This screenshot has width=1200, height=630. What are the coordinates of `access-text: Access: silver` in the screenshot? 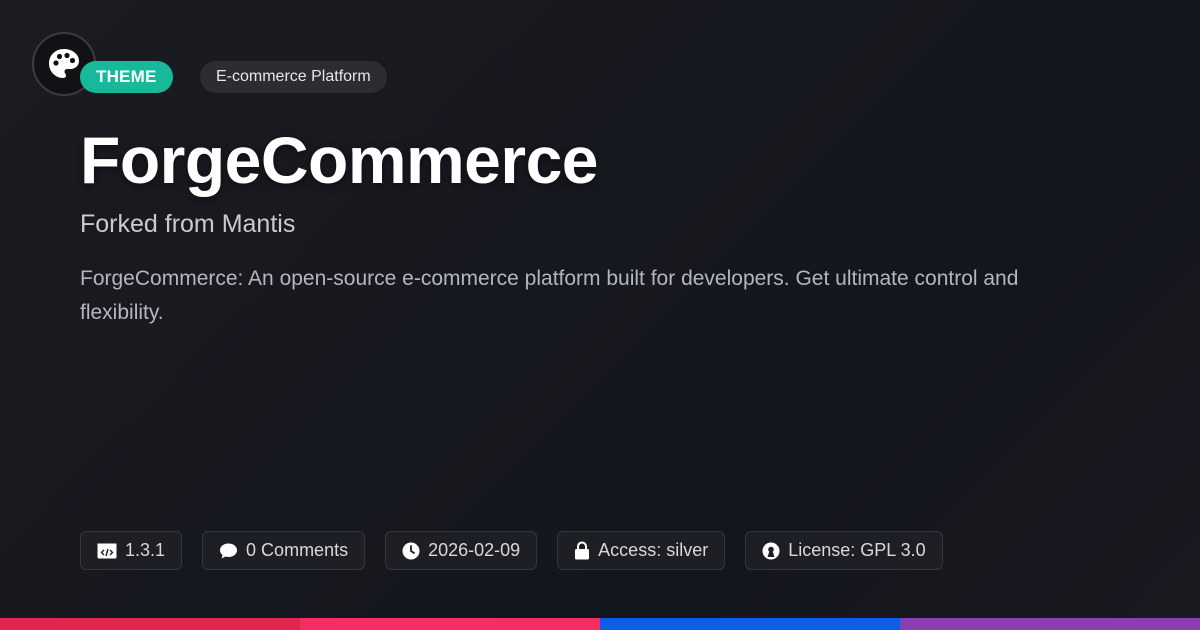 It's located at (653, 550).